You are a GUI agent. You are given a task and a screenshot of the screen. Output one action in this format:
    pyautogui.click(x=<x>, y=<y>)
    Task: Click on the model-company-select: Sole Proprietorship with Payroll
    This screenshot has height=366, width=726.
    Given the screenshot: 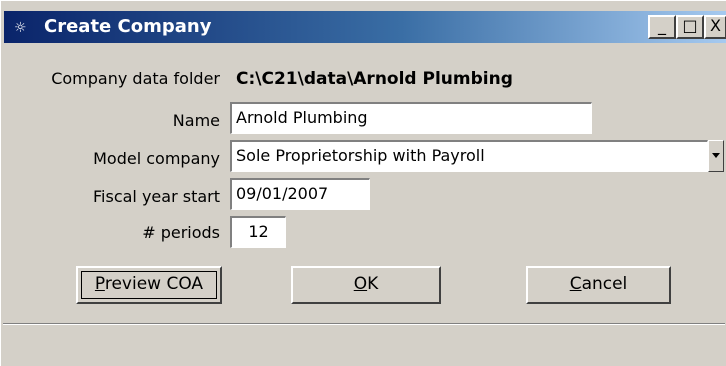 What is the action you would take?
    pyautogui.click(x=469, y=156)
    